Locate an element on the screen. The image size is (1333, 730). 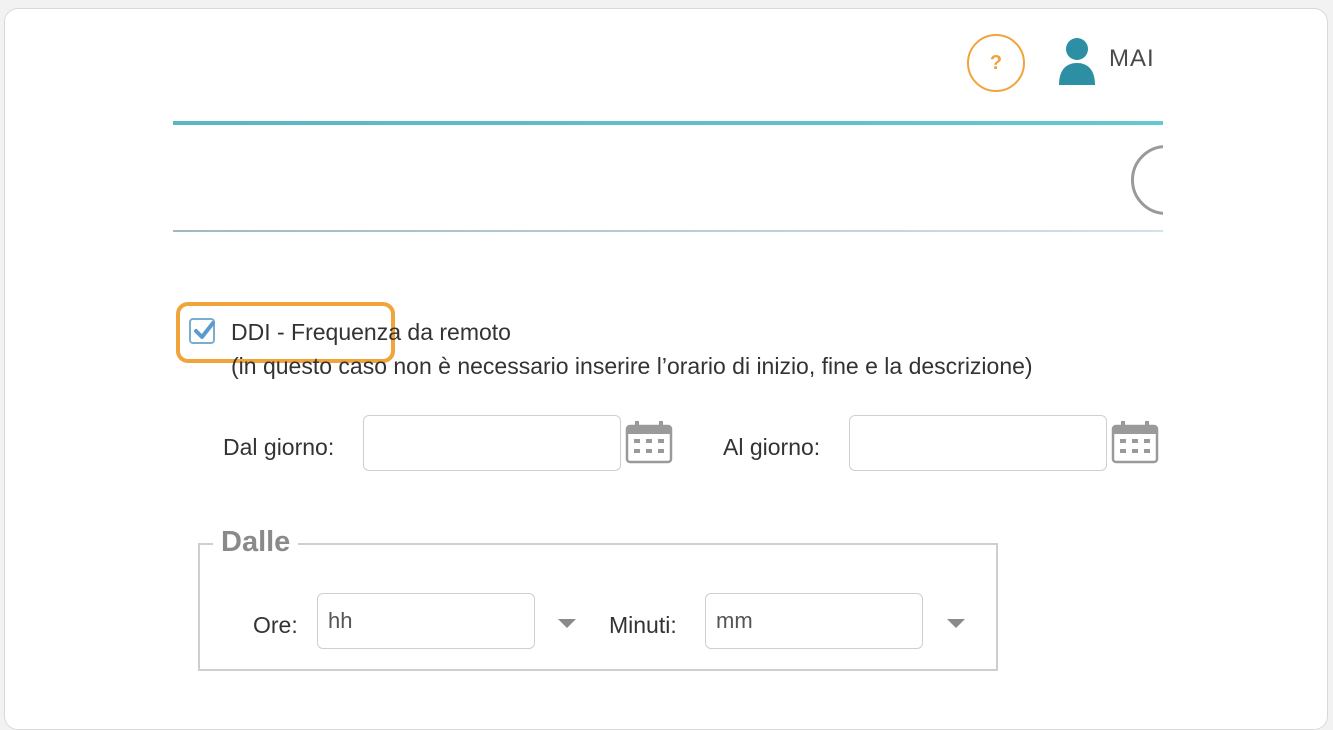
hours-chevron-down-icon is located at coordinates (567, 623).